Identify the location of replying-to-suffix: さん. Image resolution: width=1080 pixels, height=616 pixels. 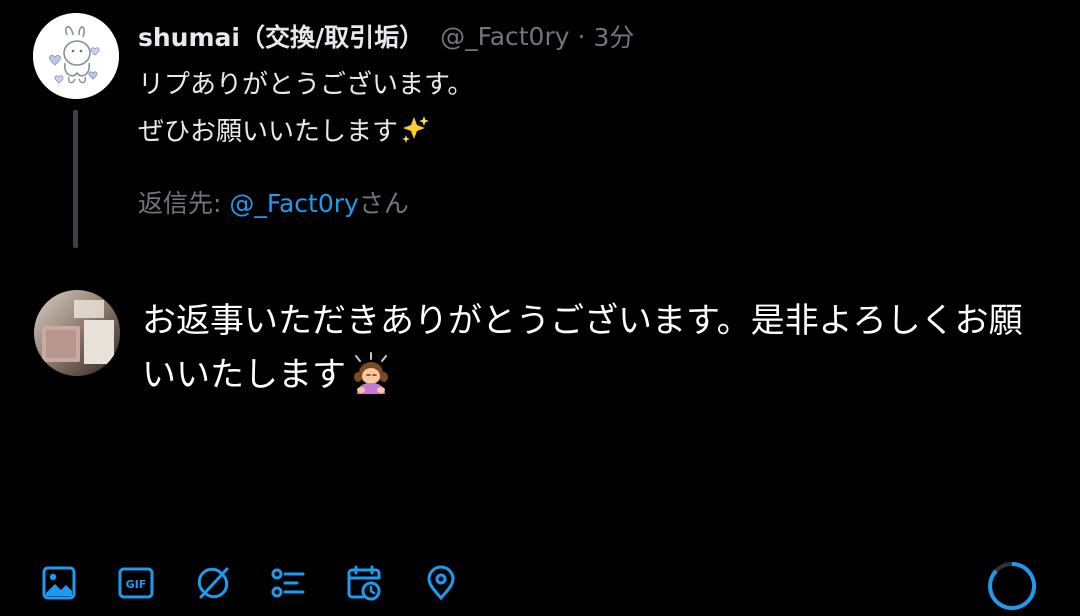
(383, 203).